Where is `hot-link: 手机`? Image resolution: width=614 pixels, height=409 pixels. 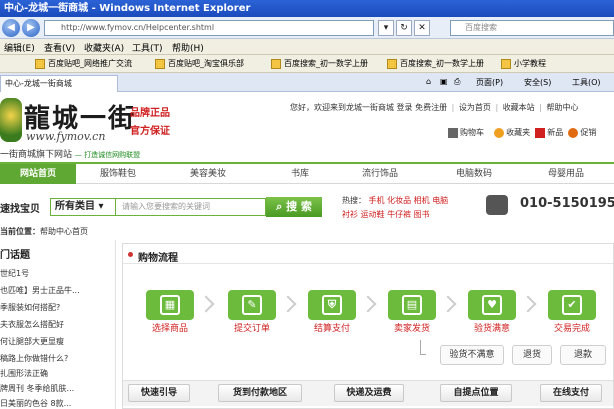 hot-link: 手机 is located at coordinates (377, 200).